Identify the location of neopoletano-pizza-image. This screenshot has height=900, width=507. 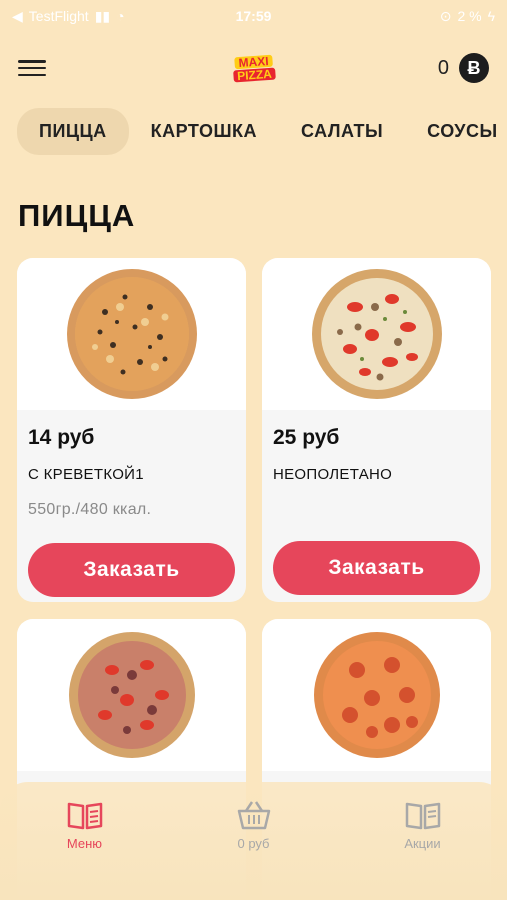
(376, 334).